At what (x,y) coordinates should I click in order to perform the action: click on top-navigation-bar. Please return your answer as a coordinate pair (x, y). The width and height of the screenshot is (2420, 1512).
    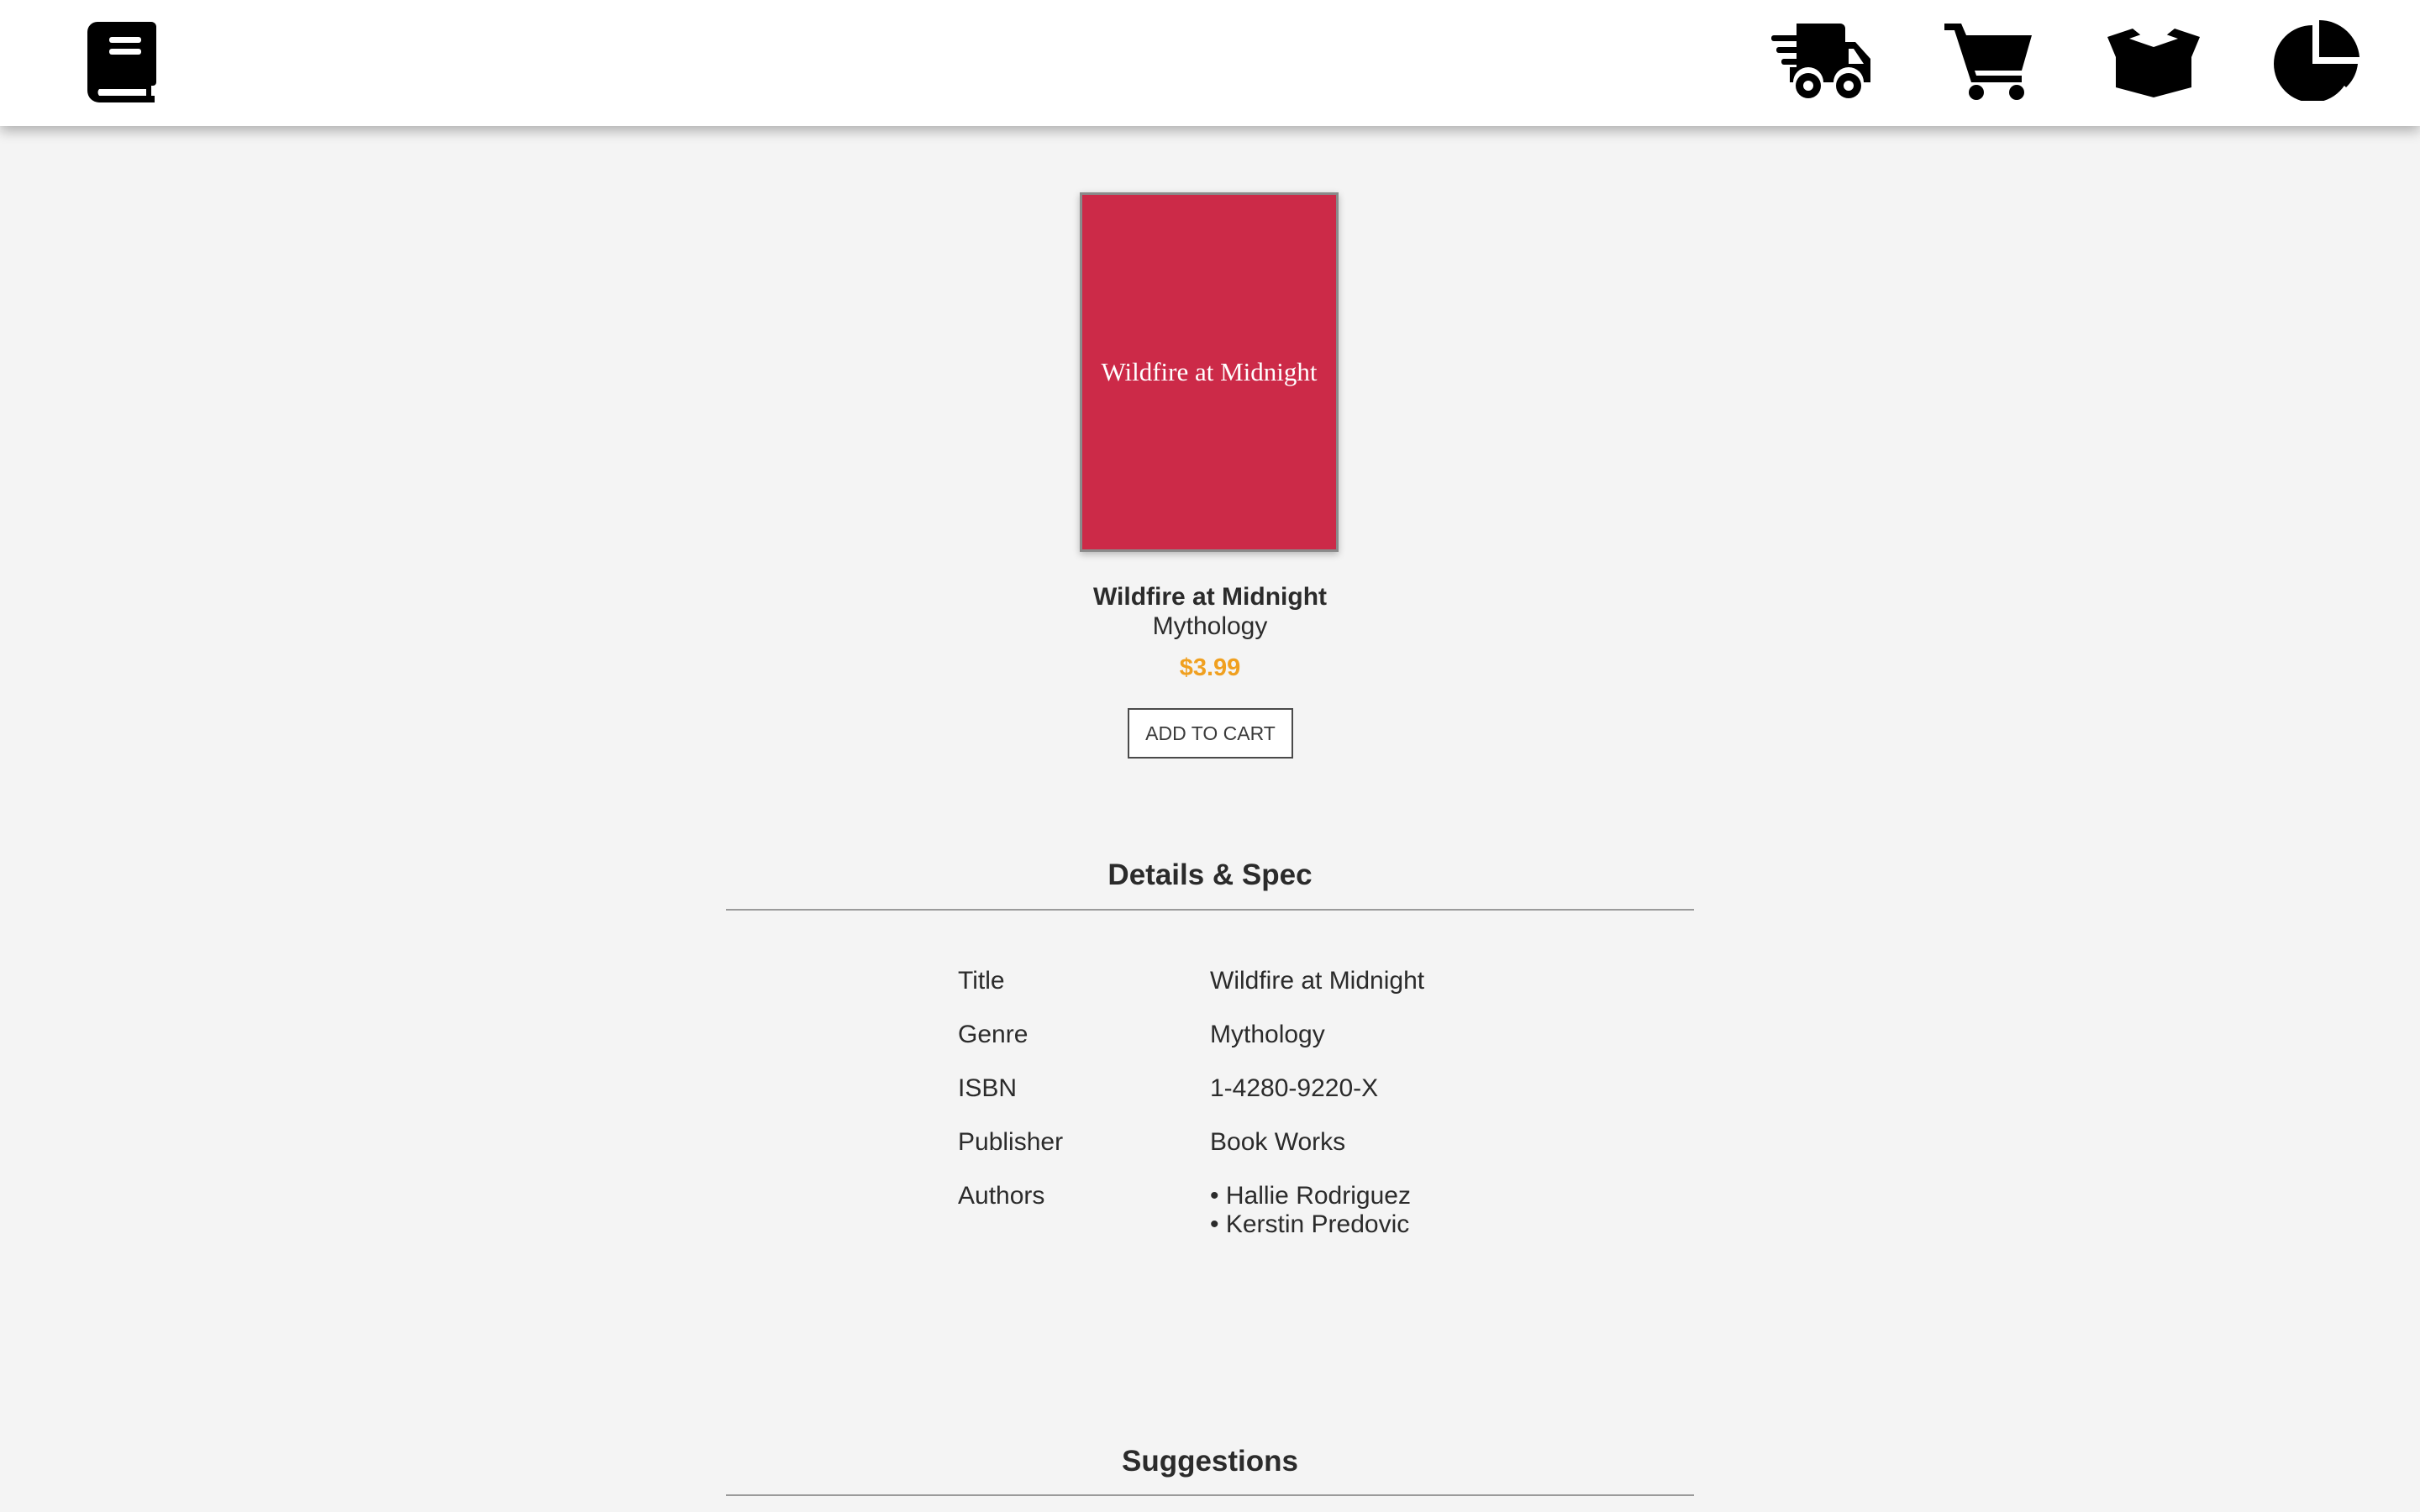
    Looking at the image, I should click on (1210, 63).